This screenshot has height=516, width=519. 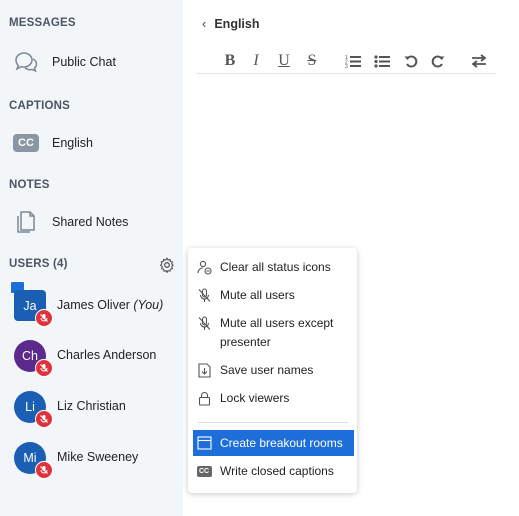 I want to click on redo-icon, so click(x=438, y=61).